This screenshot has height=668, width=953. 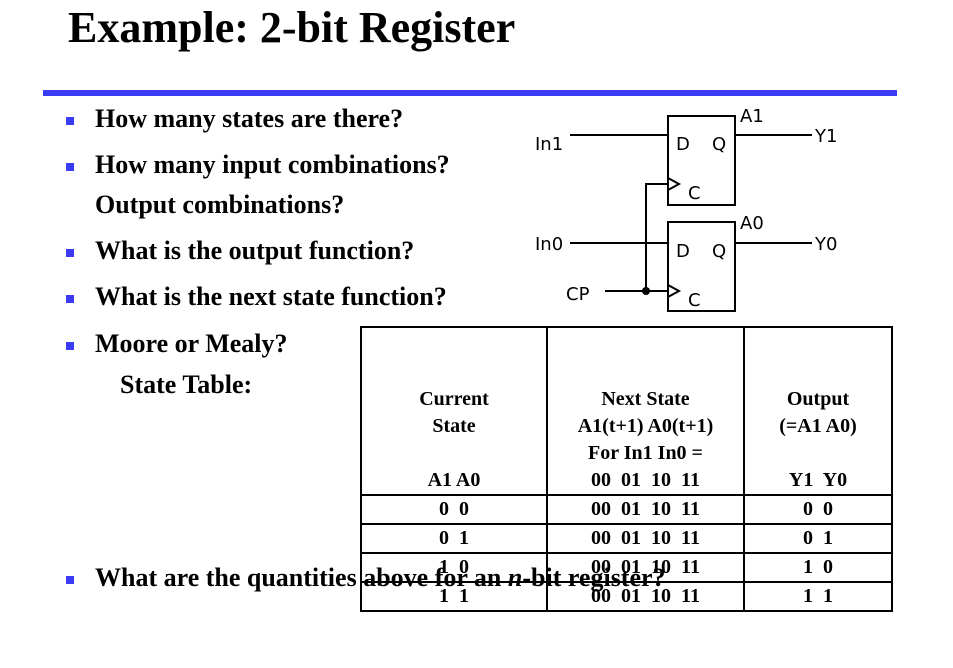 What do you see at coordinates (454, 399) in the screenshot?
I see `label: Current` at bounding box center [454, 399].